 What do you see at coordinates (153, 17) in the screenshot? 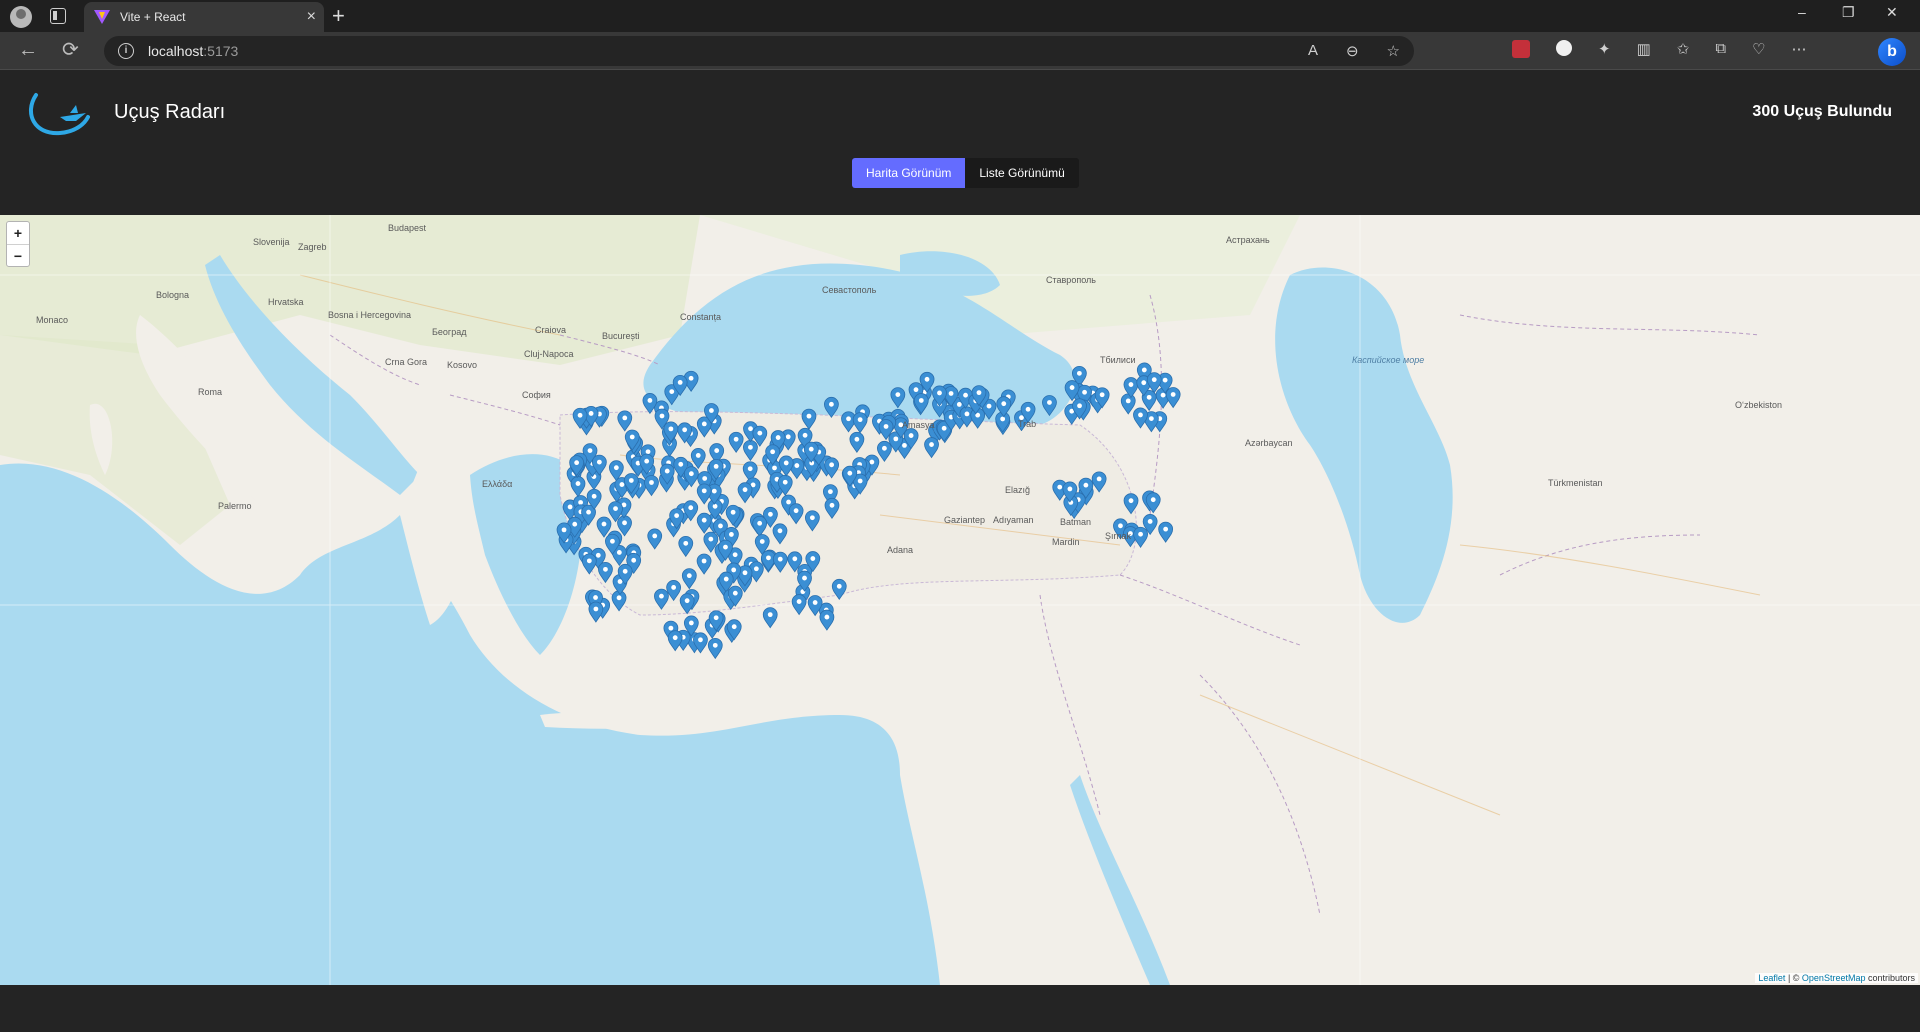
I see `tab-title: Vite + React` at bounding box center [153, 17].